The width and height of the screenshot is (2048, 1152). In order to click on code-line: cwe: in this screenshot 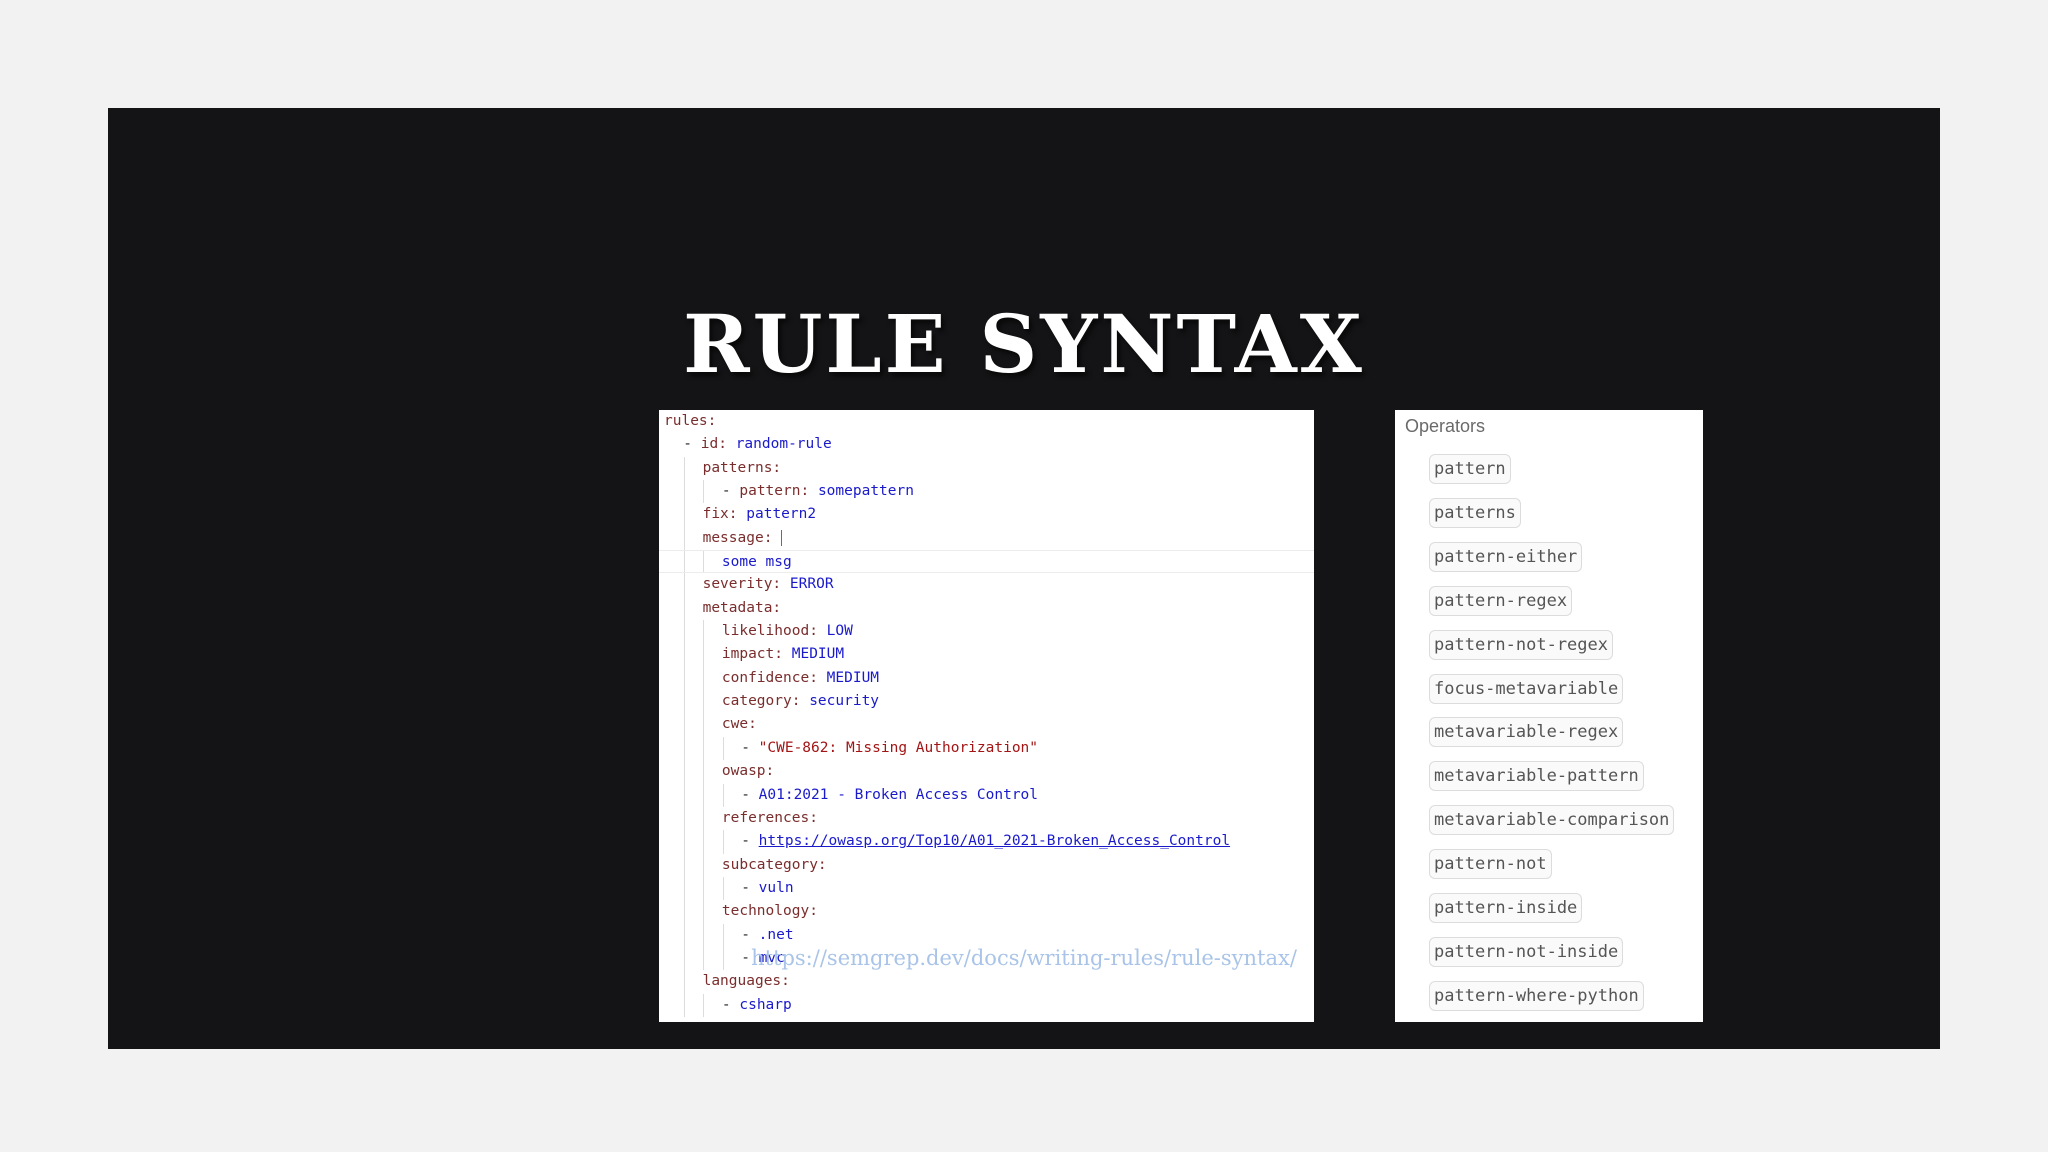, I will do `click(986, 725)`.